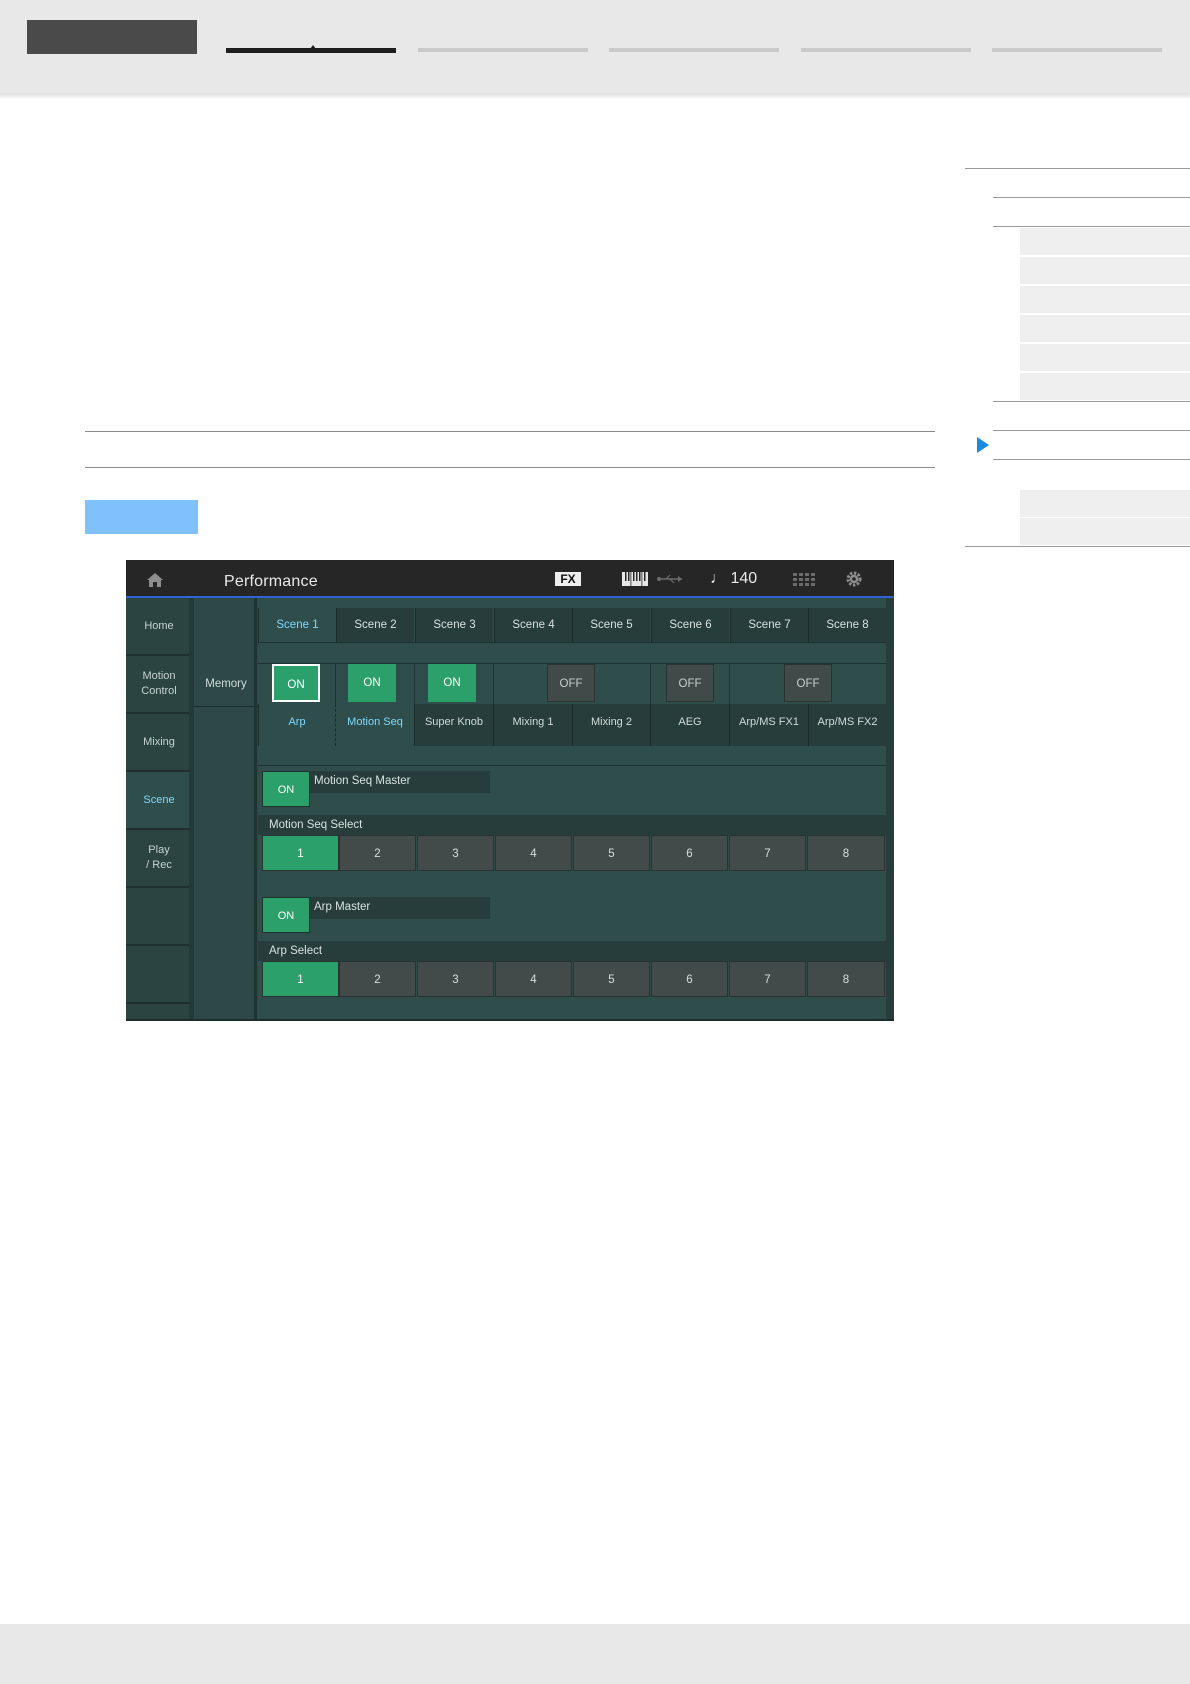 The height and width of the screenshot is (1684, 1190). I want to click on motion-seq-select-1: 1, so click(300, 853).